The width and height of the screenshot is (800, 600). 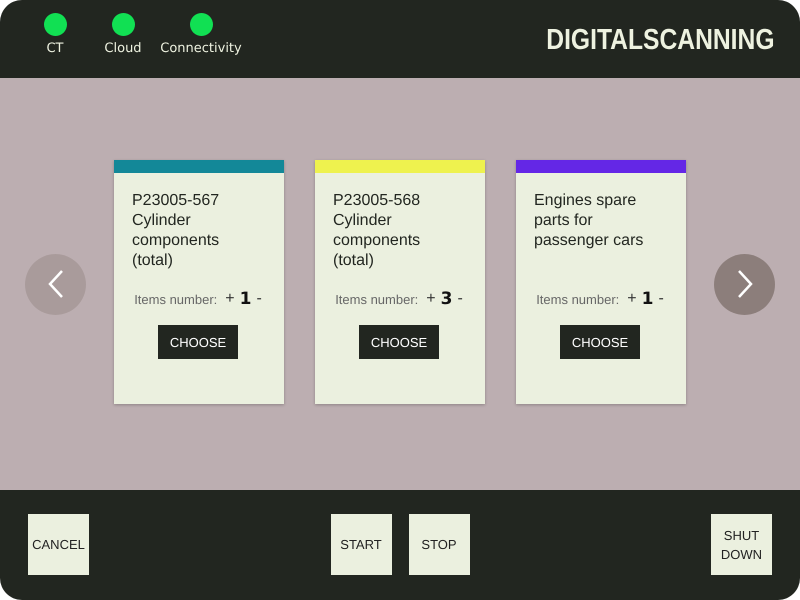 I want to click on card-title: Engines spare parts for passenger cars, so click(x=589, y=221).